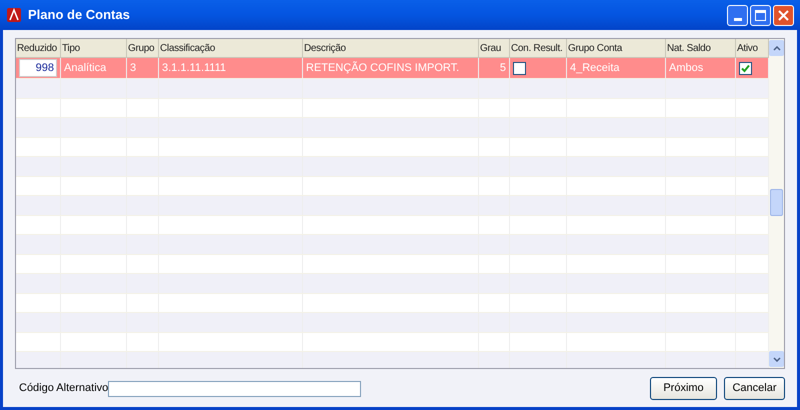  I want to click on scroll-up-button, so click(776, 48).